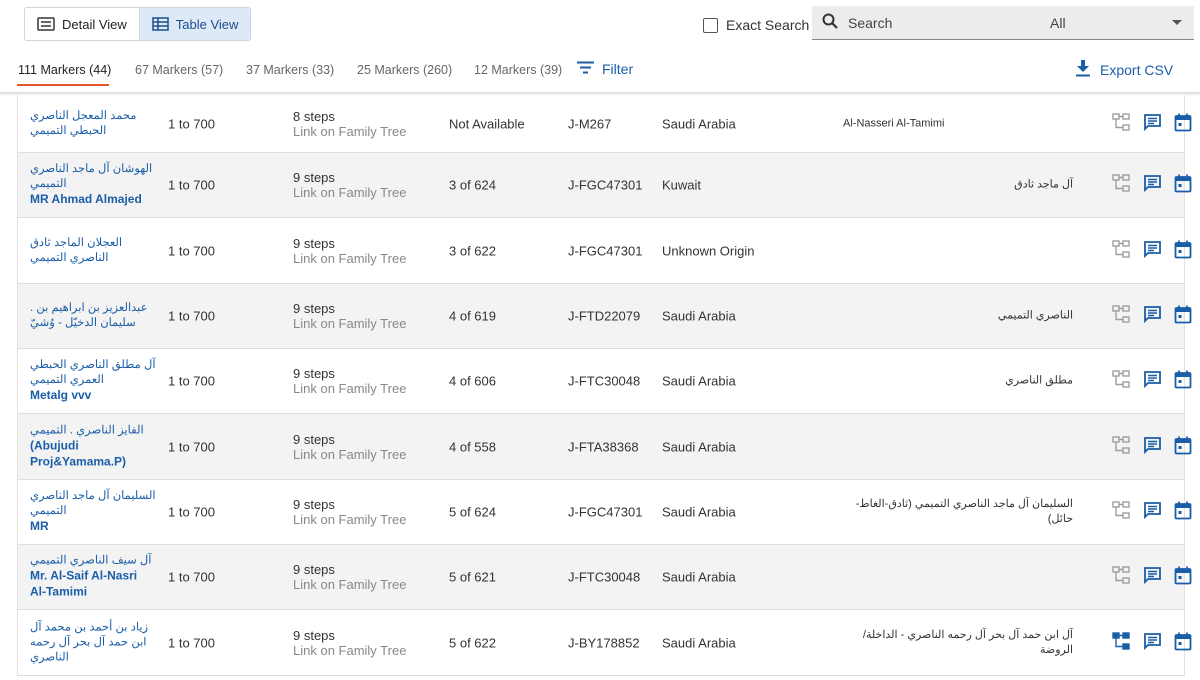 This screenshot has height=680, width=1200. I want to click on member-name: العجلان الماجد ثادق الناصري التميمي, so click(93, 251).